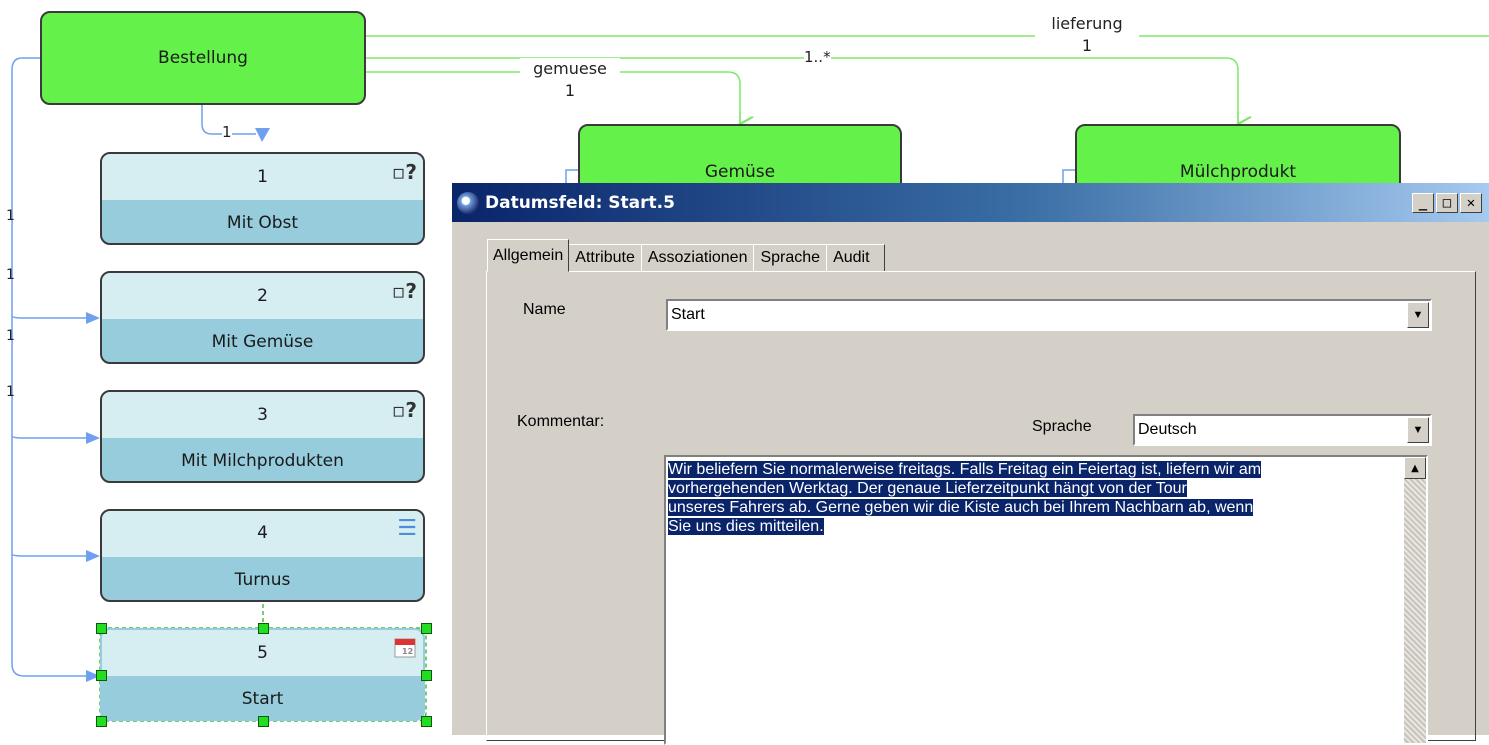  I want to click on edge-label-gemuese: gemuese 1, so click(570, 80).